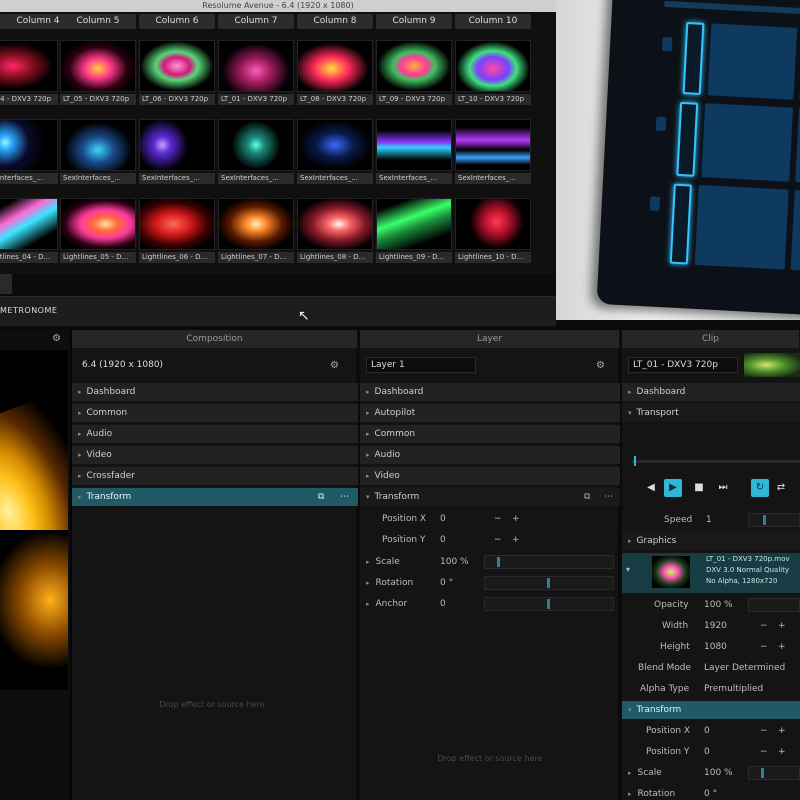  What do you see at coordinates (28, 310) in the screenshot?
I see `metronome-label: METRONOME` at bounding box center [28, 310].